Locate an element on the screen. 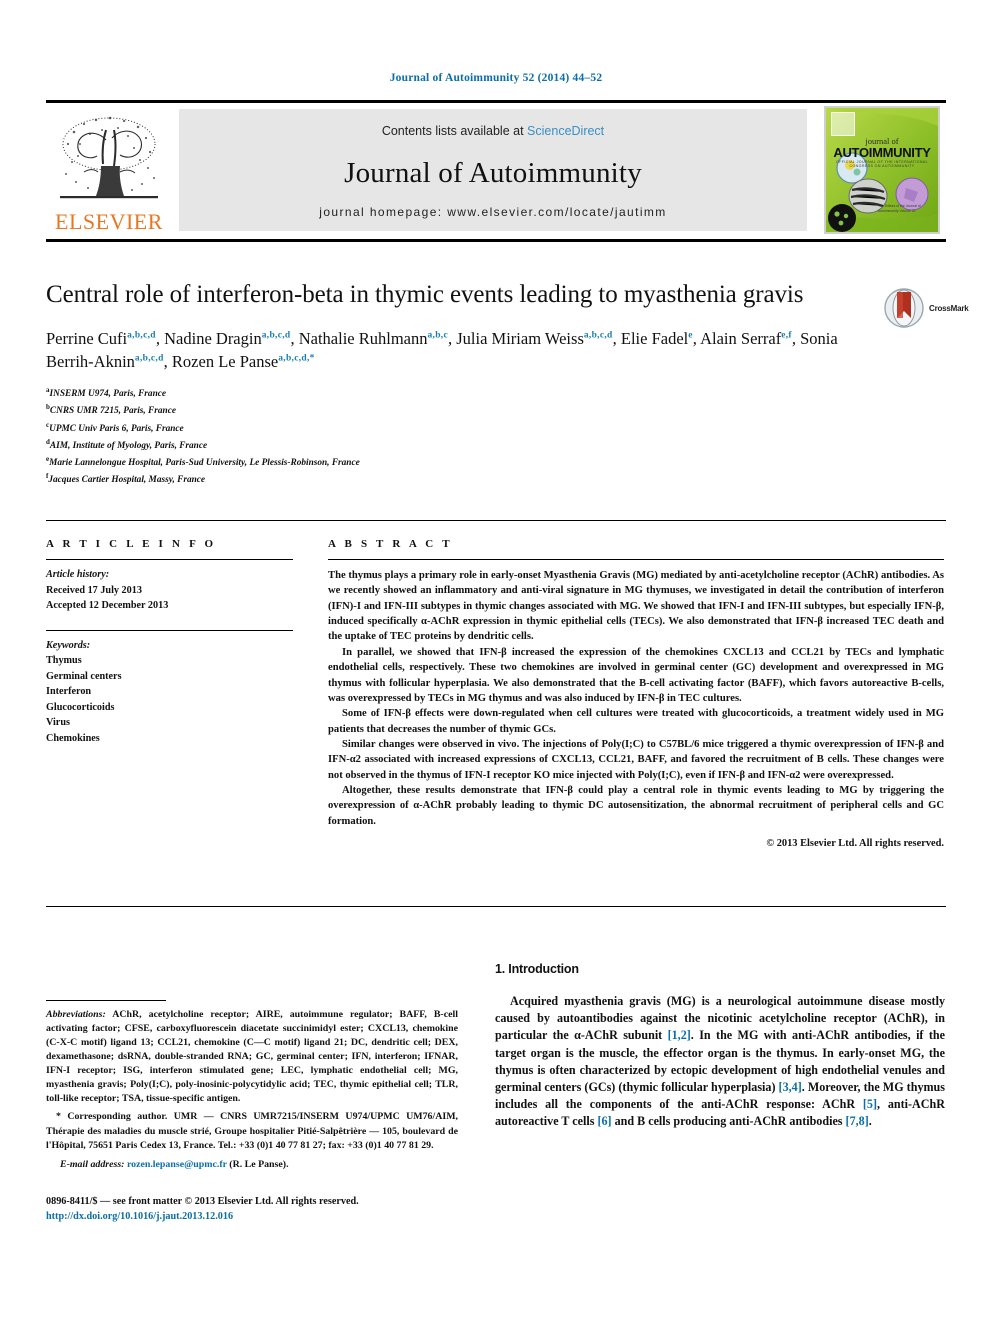 The image size is (992, 1323). cover-line2: AUTOIMMUNITY is located at coordinates (882, 152).